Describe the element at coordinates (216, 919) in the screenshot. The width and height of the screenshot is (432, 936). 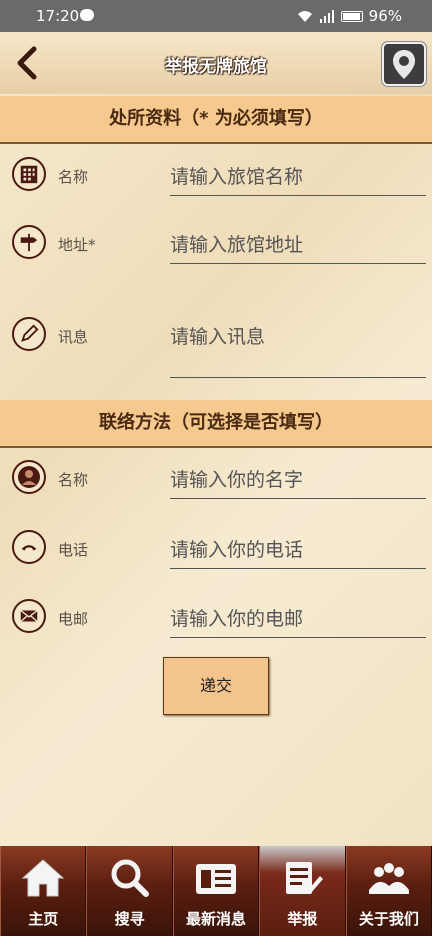
I see `tab-news-label: 最新消息` at that location.